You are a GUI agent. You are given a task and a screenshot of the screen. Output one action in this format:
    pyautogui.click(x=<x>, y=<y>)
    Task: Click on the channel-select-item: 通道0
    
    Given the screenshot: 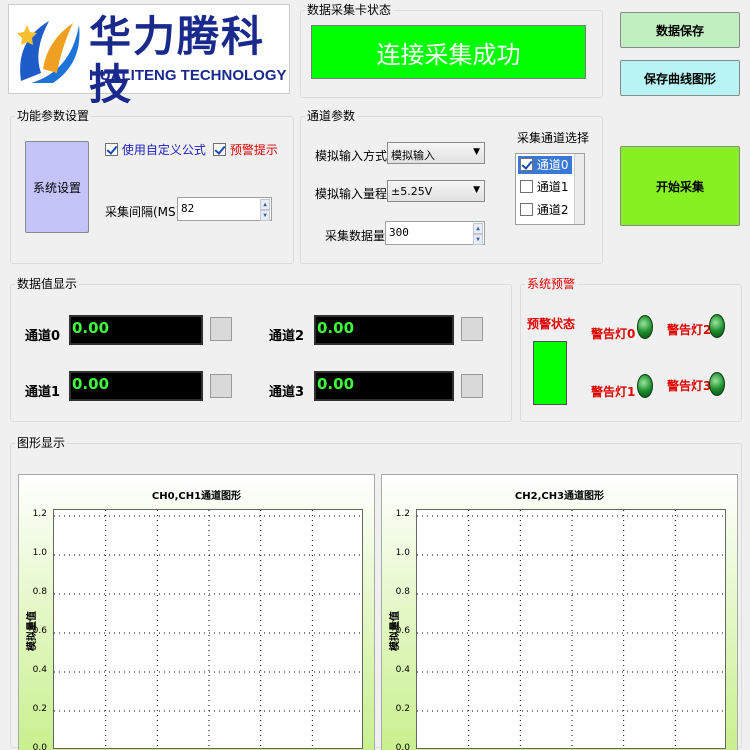 What is the action you would take?
    pyautogui.click(x=545, y=165)
    